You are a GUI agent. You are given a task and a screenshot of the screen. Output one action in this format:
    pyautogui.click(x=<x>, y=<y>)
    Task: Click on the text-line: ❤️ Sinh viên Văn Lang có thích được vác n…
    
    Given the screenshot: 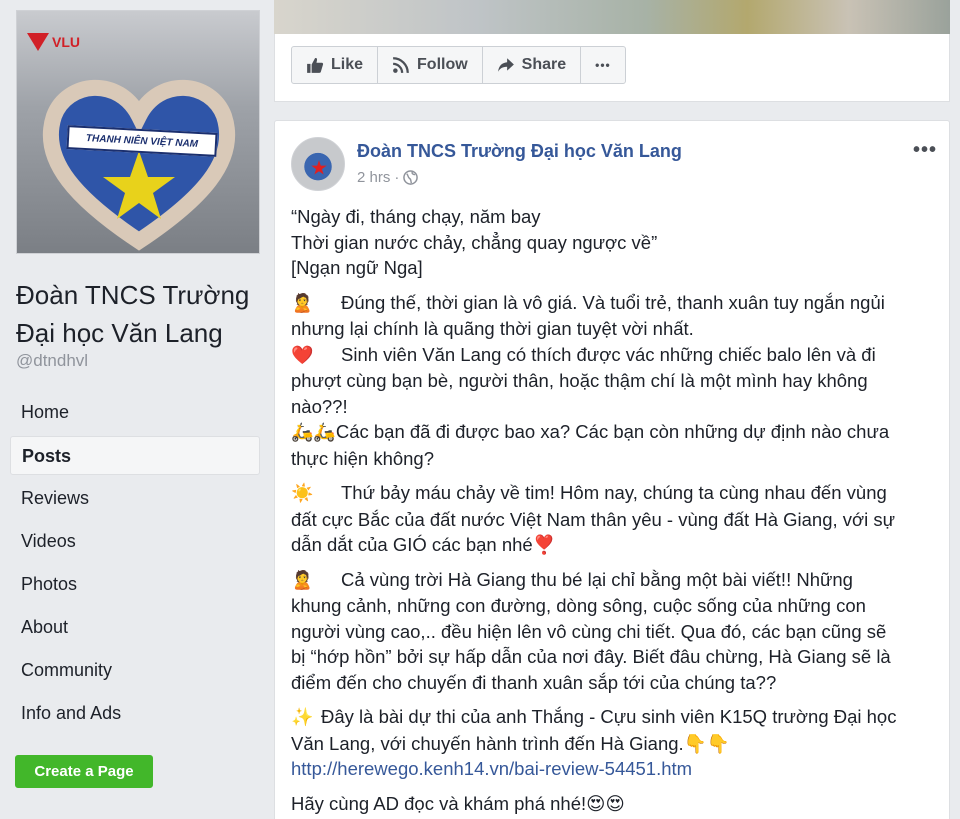 What is the action you would take?
    pyautogui.click(x=611, y=355)
    